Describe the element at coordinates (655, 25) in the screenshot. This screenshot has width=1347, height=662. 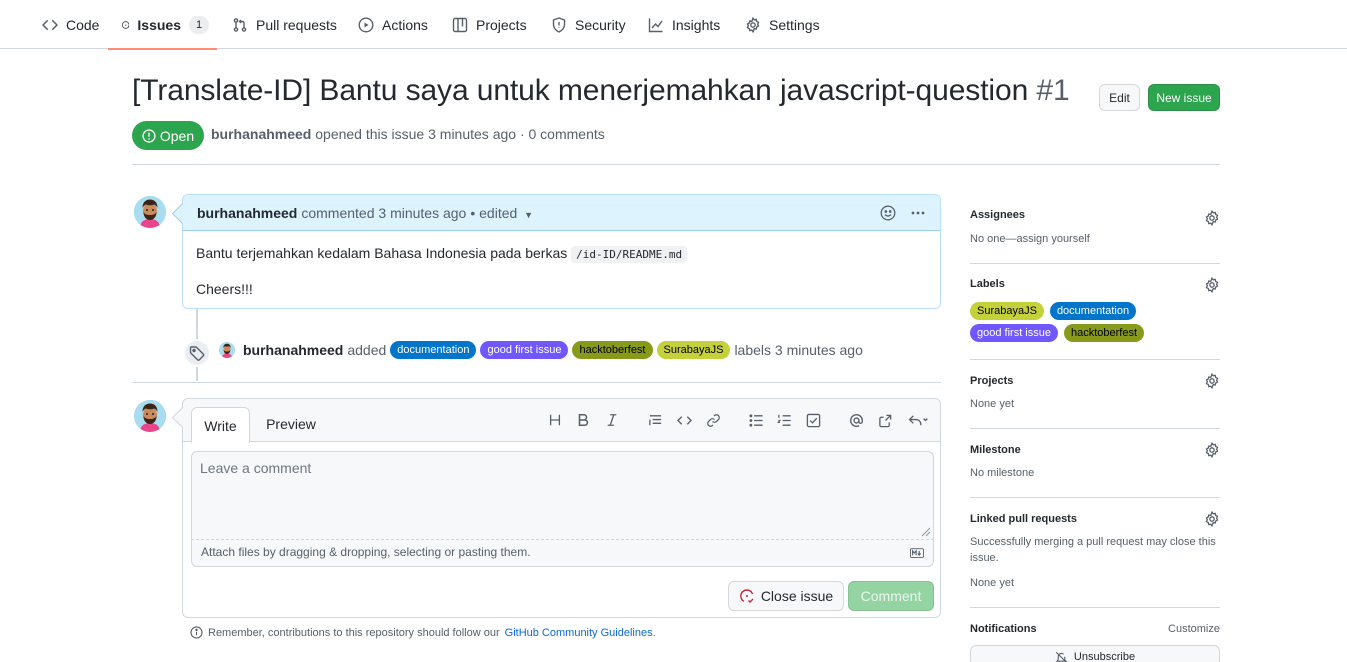
I see `graph-icon` at that location.